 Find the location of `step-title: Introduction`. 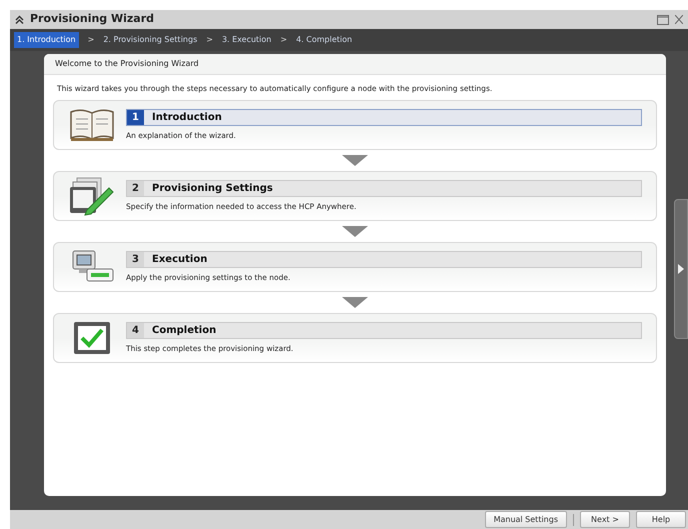

step-title: Introduction is located at coordinates (187, 118).